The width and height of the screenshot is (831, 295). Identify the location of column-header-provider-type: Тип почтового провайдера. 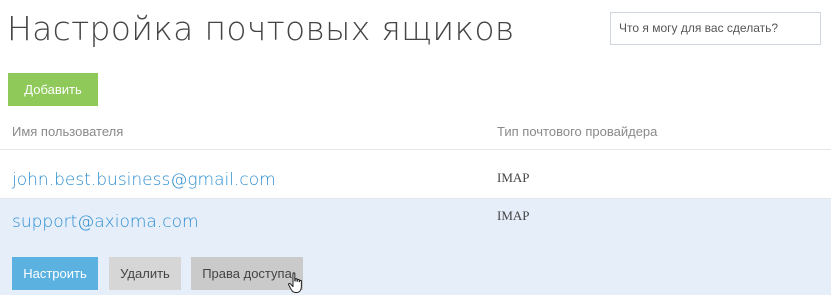
(577, 131).